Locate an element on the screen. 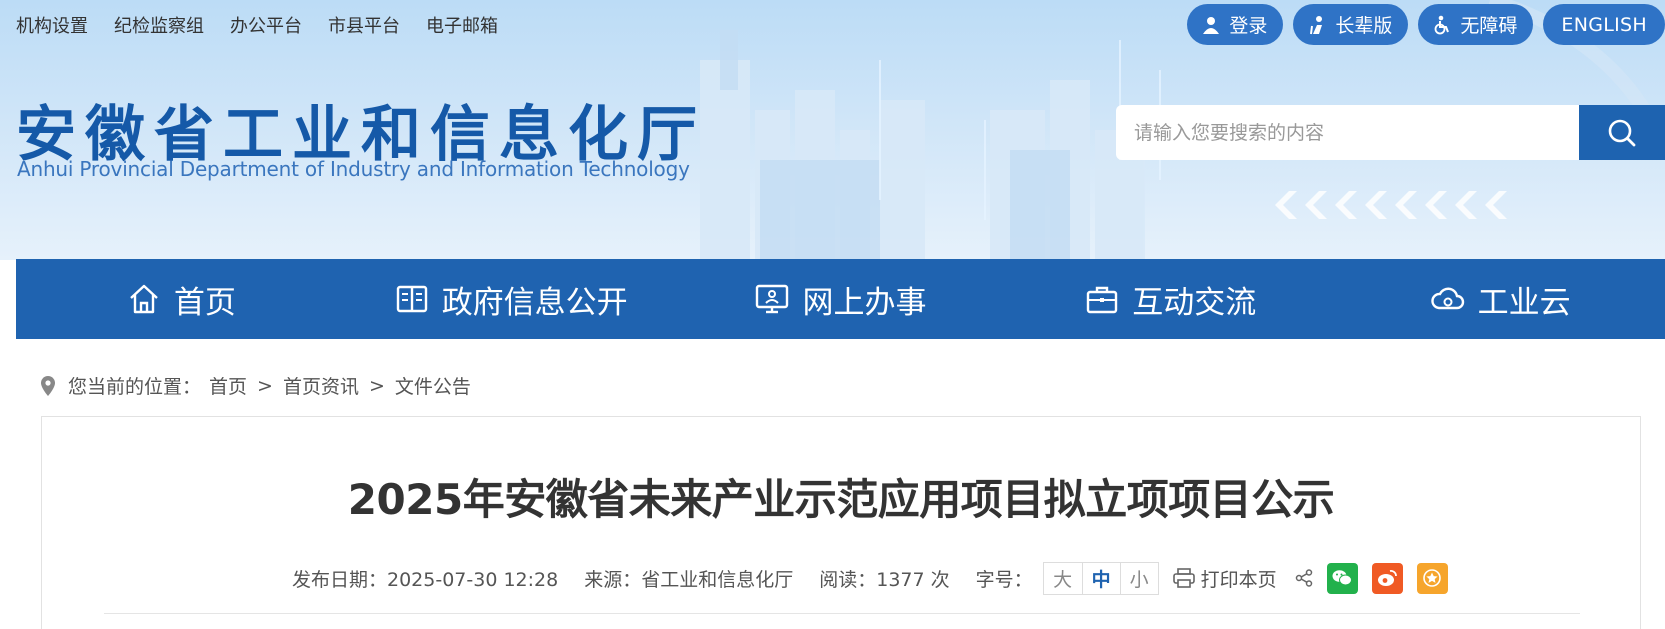 The height and width of the screenshot is (629, 1665). share-icon is located at coordinates (1303, 578).